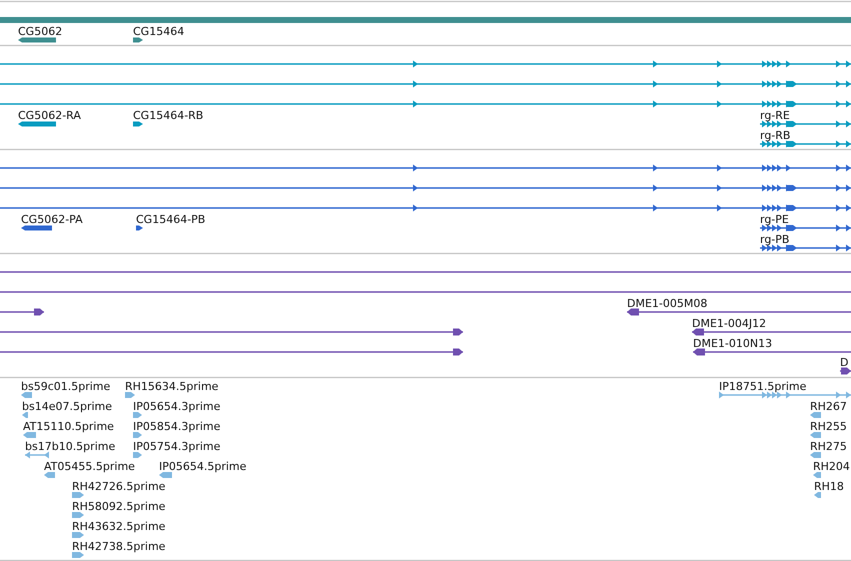 This screenshot has height=561, width=851. I want to click on feature-label: RH43632.5prime, so click(119, 526).